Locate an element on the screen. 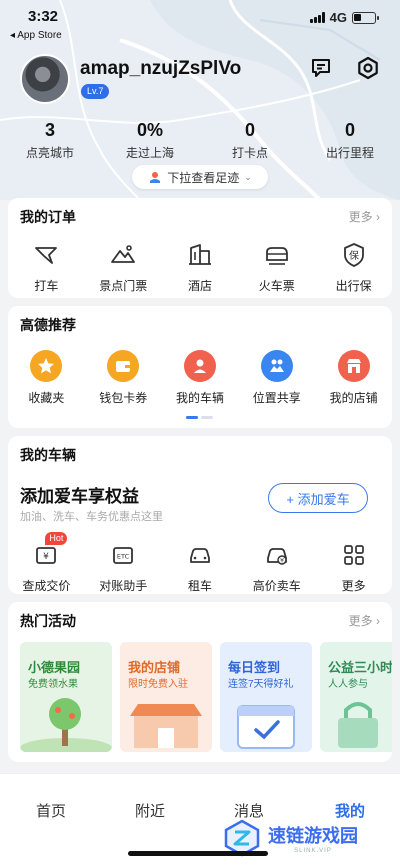 The width and height of the screenshot is (400, 865). stat-shanghai-coverage: 0% 走过上海 is located at coordinates (150, 140).